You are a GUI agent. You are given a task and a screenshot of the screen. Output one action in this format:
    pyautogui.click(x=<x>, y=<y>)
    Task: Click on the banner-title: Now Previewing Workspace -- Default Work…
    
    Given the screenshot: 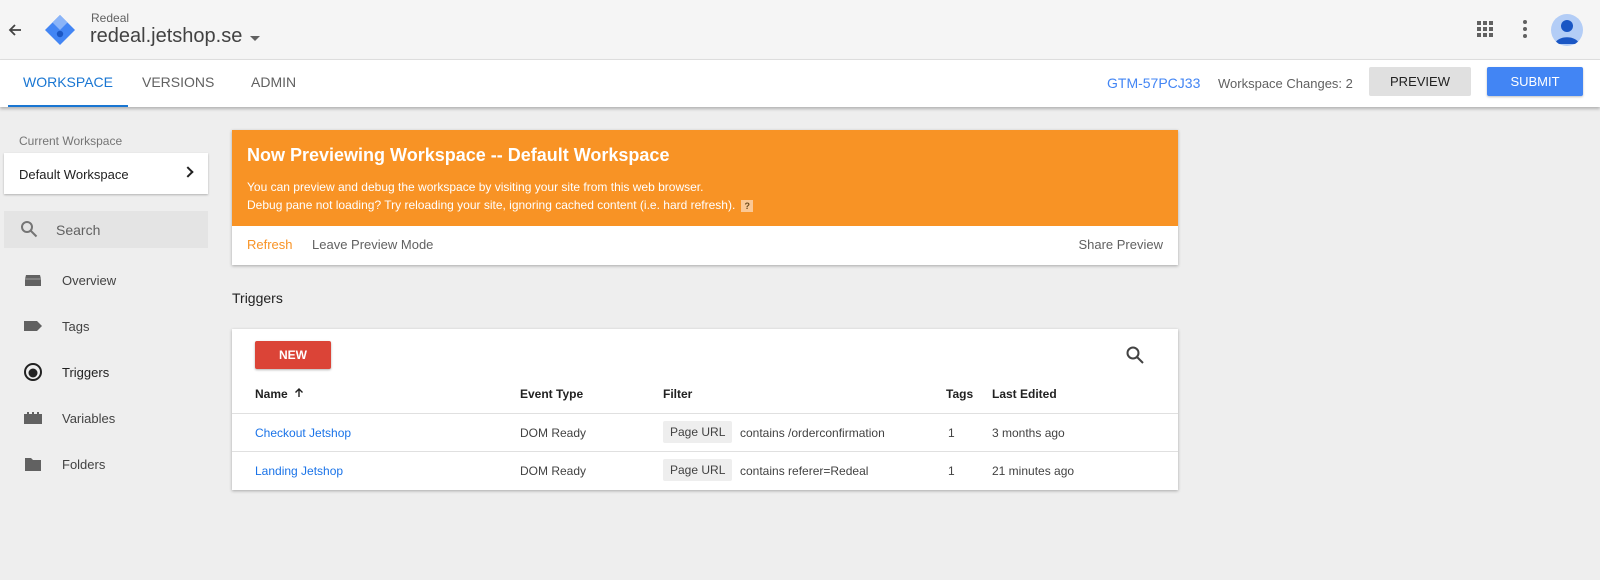 What is the action you would take?
    pyautogui.click(x=458, y=155)
    